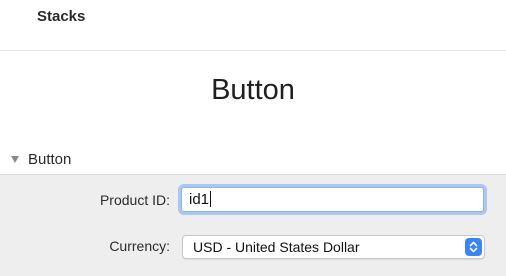  I want to click on section-title: Button, so click(50, 159).